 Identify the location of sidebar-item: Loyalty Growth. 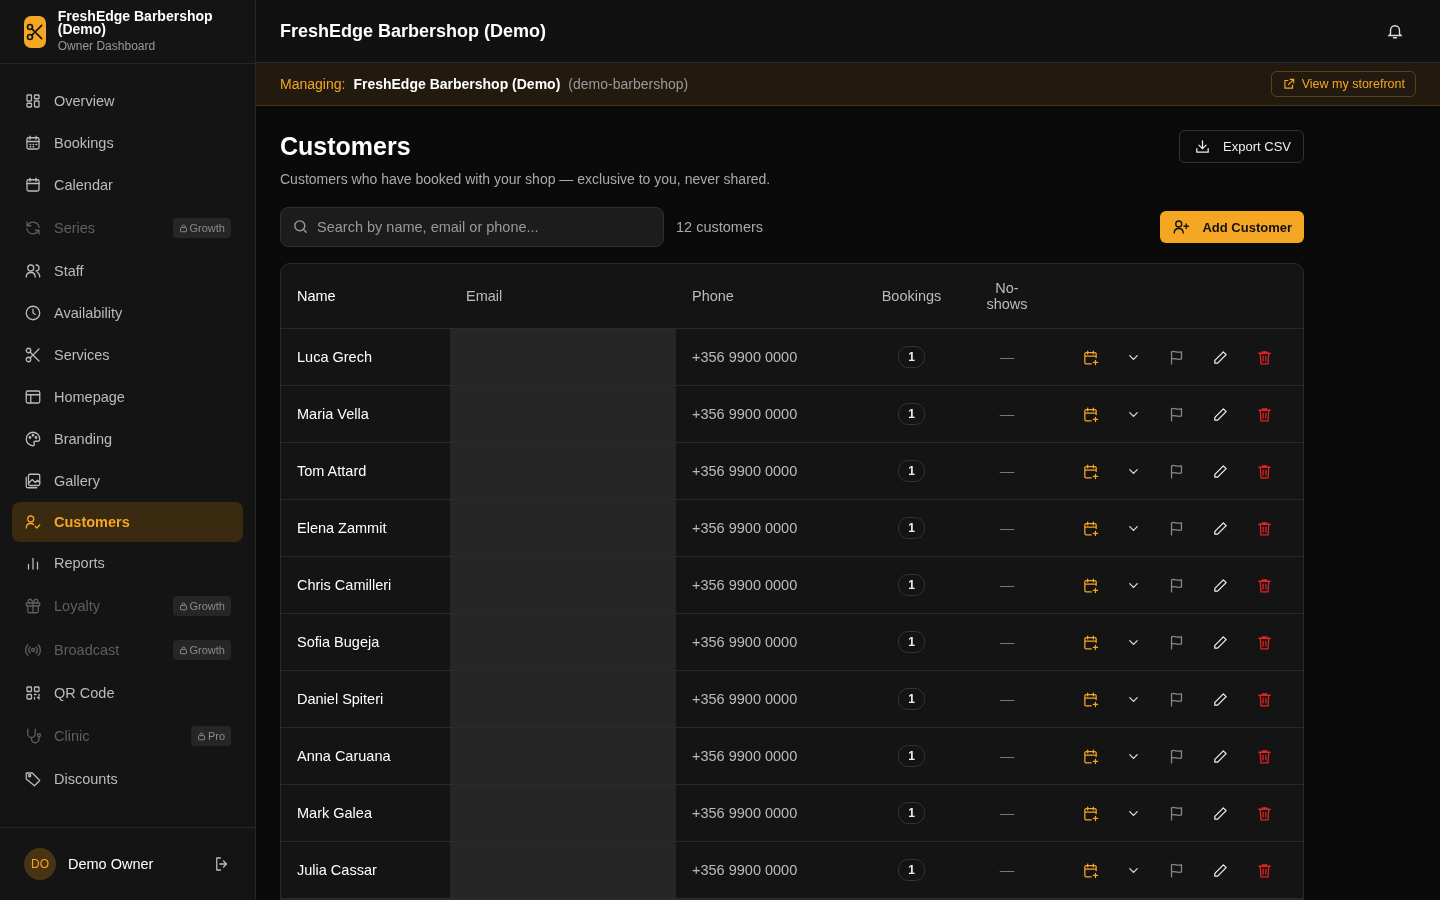
(127, 606).